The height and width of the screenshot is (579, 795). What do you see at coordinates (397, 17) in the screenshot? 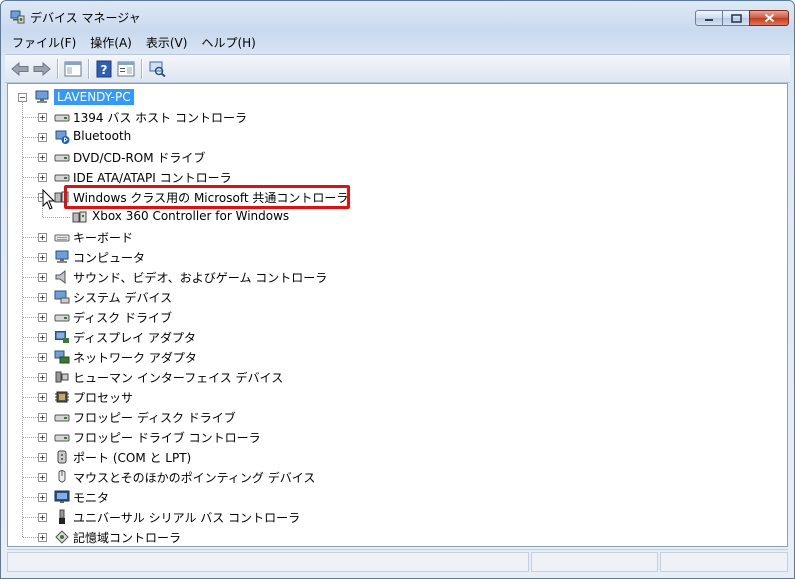
I see `title-bar: デバイス マネージャ` at bounding box center [397, 17].